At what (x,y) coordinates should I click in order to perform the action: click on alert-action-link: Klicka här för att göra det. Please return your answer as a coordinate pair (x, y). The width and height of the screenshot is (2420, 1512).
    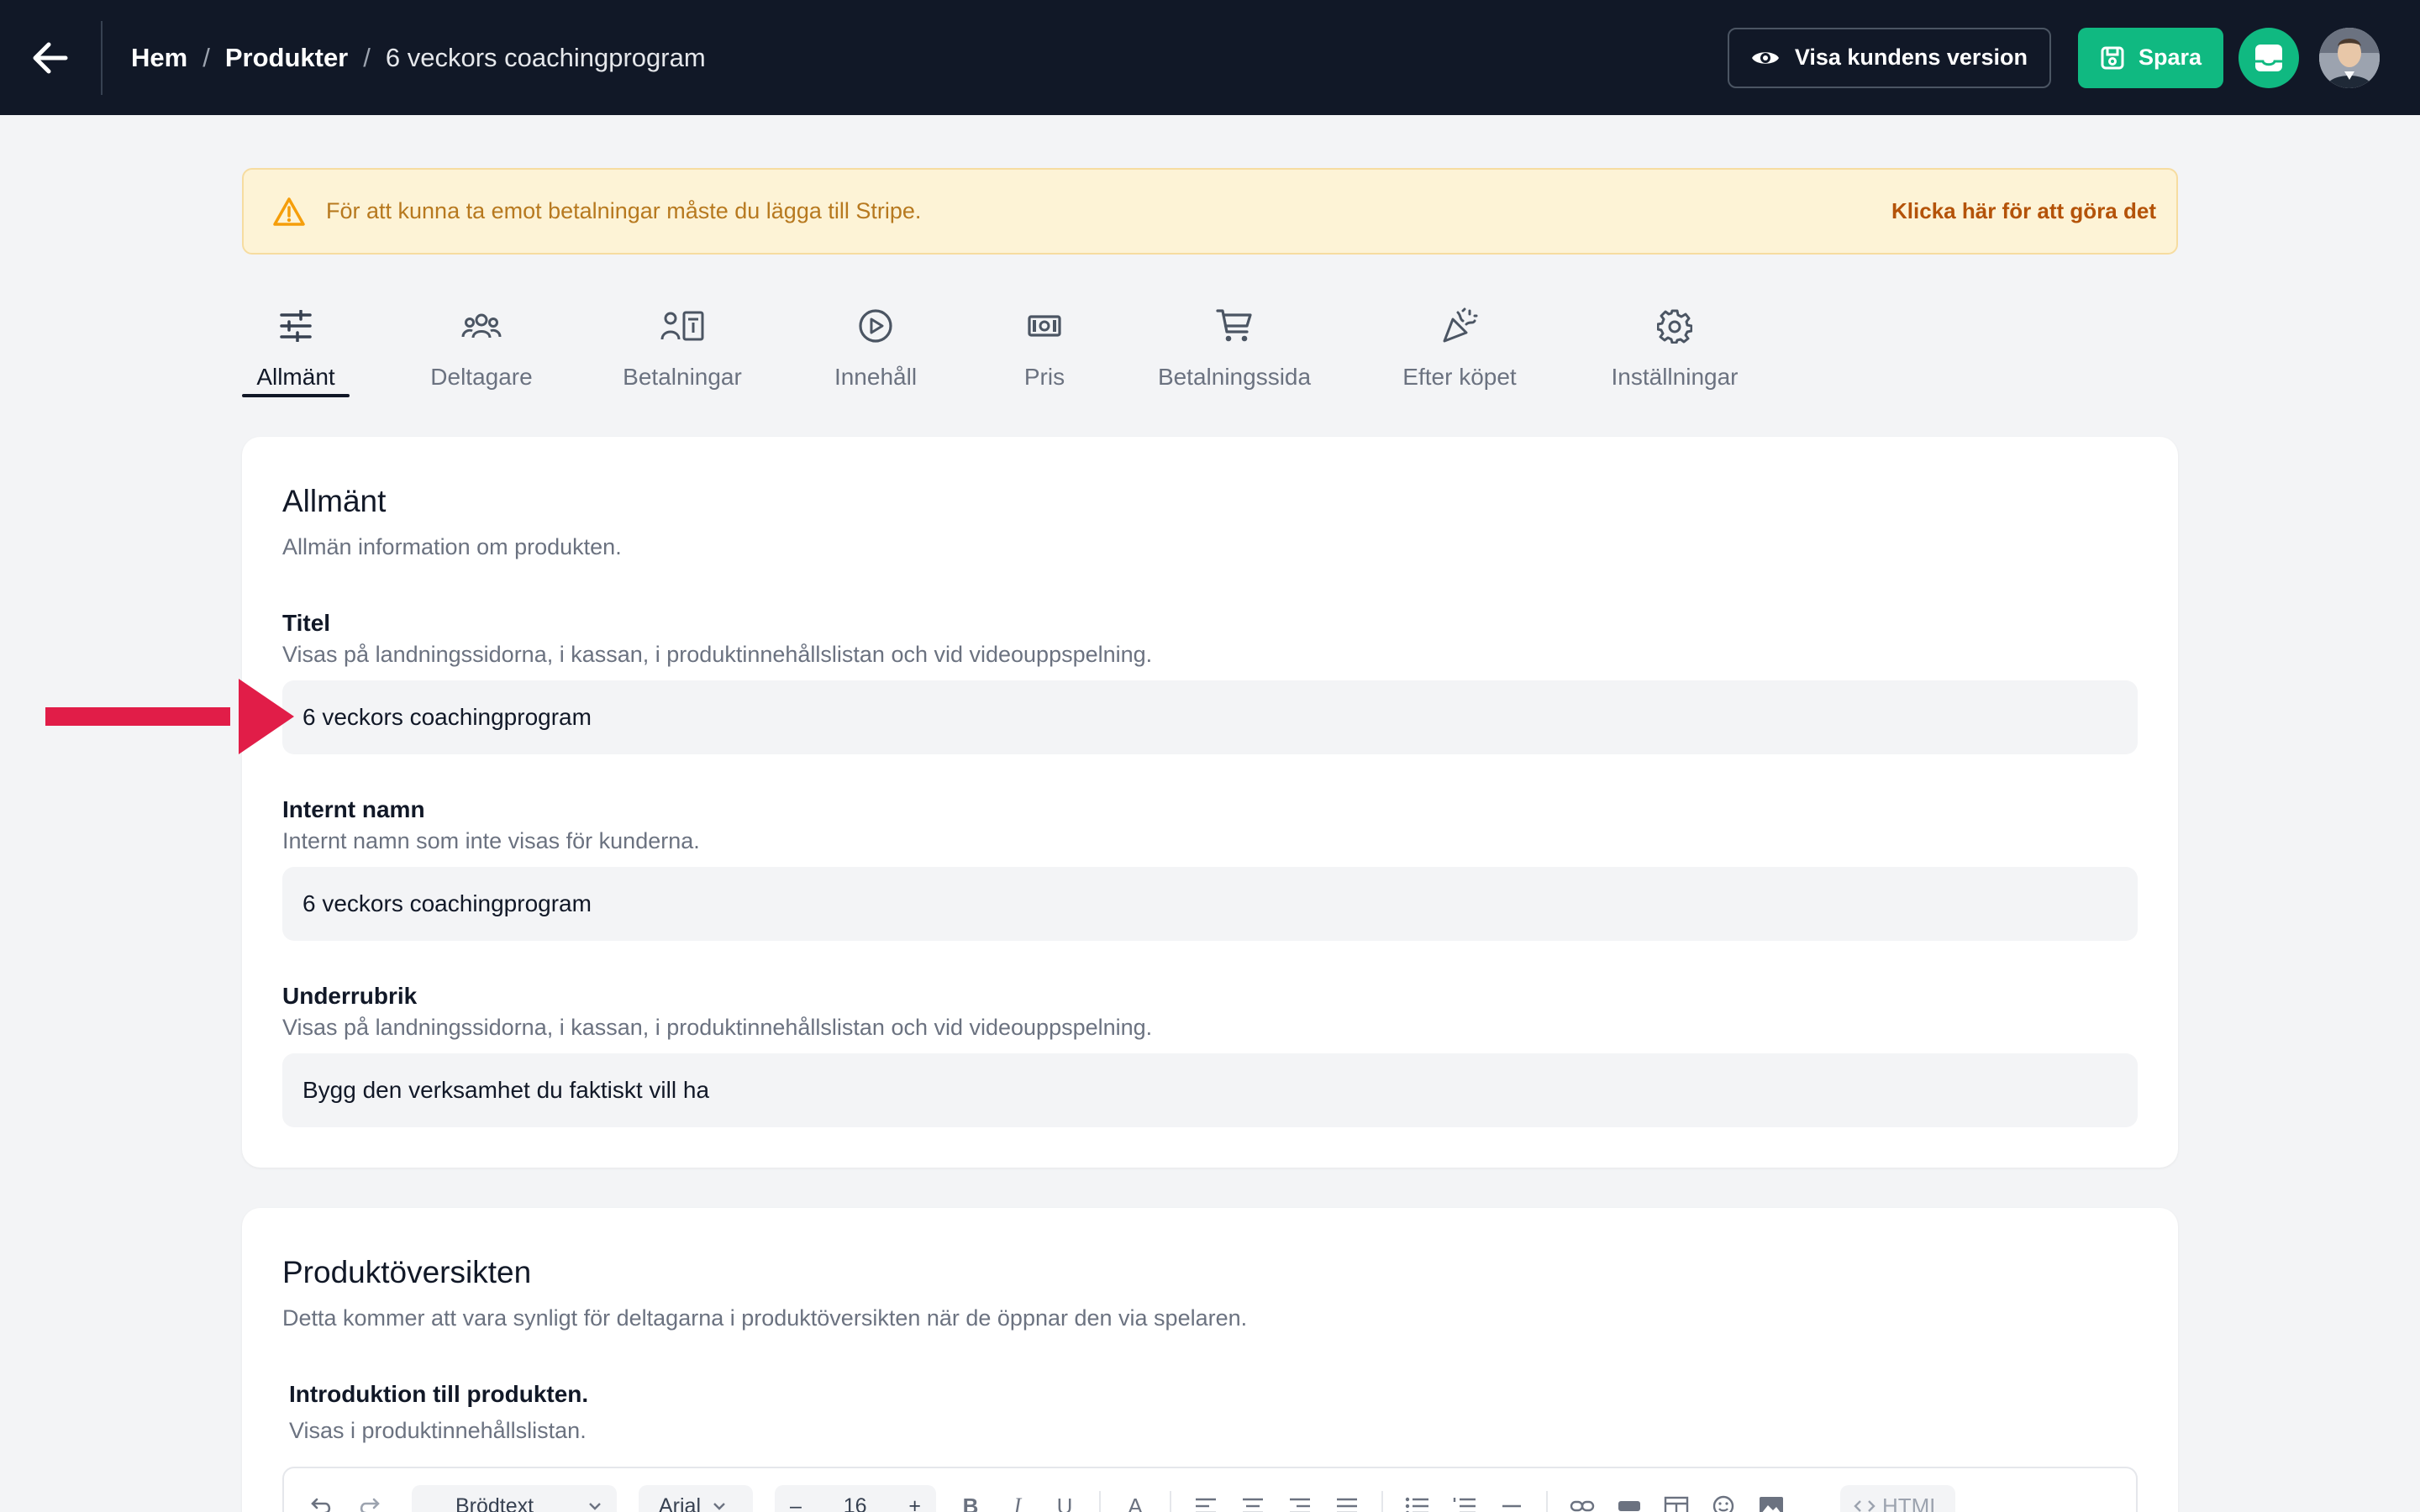
    Looking at the image, I should click on (2024, 211).